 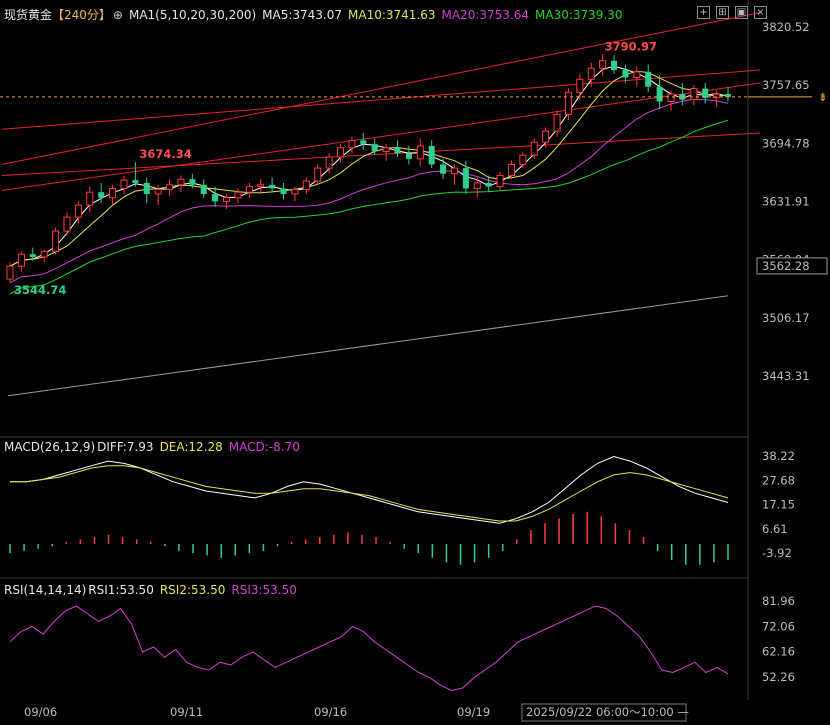 I want to click on macd-axis-label: 38.22, so click(x=778, y=456).